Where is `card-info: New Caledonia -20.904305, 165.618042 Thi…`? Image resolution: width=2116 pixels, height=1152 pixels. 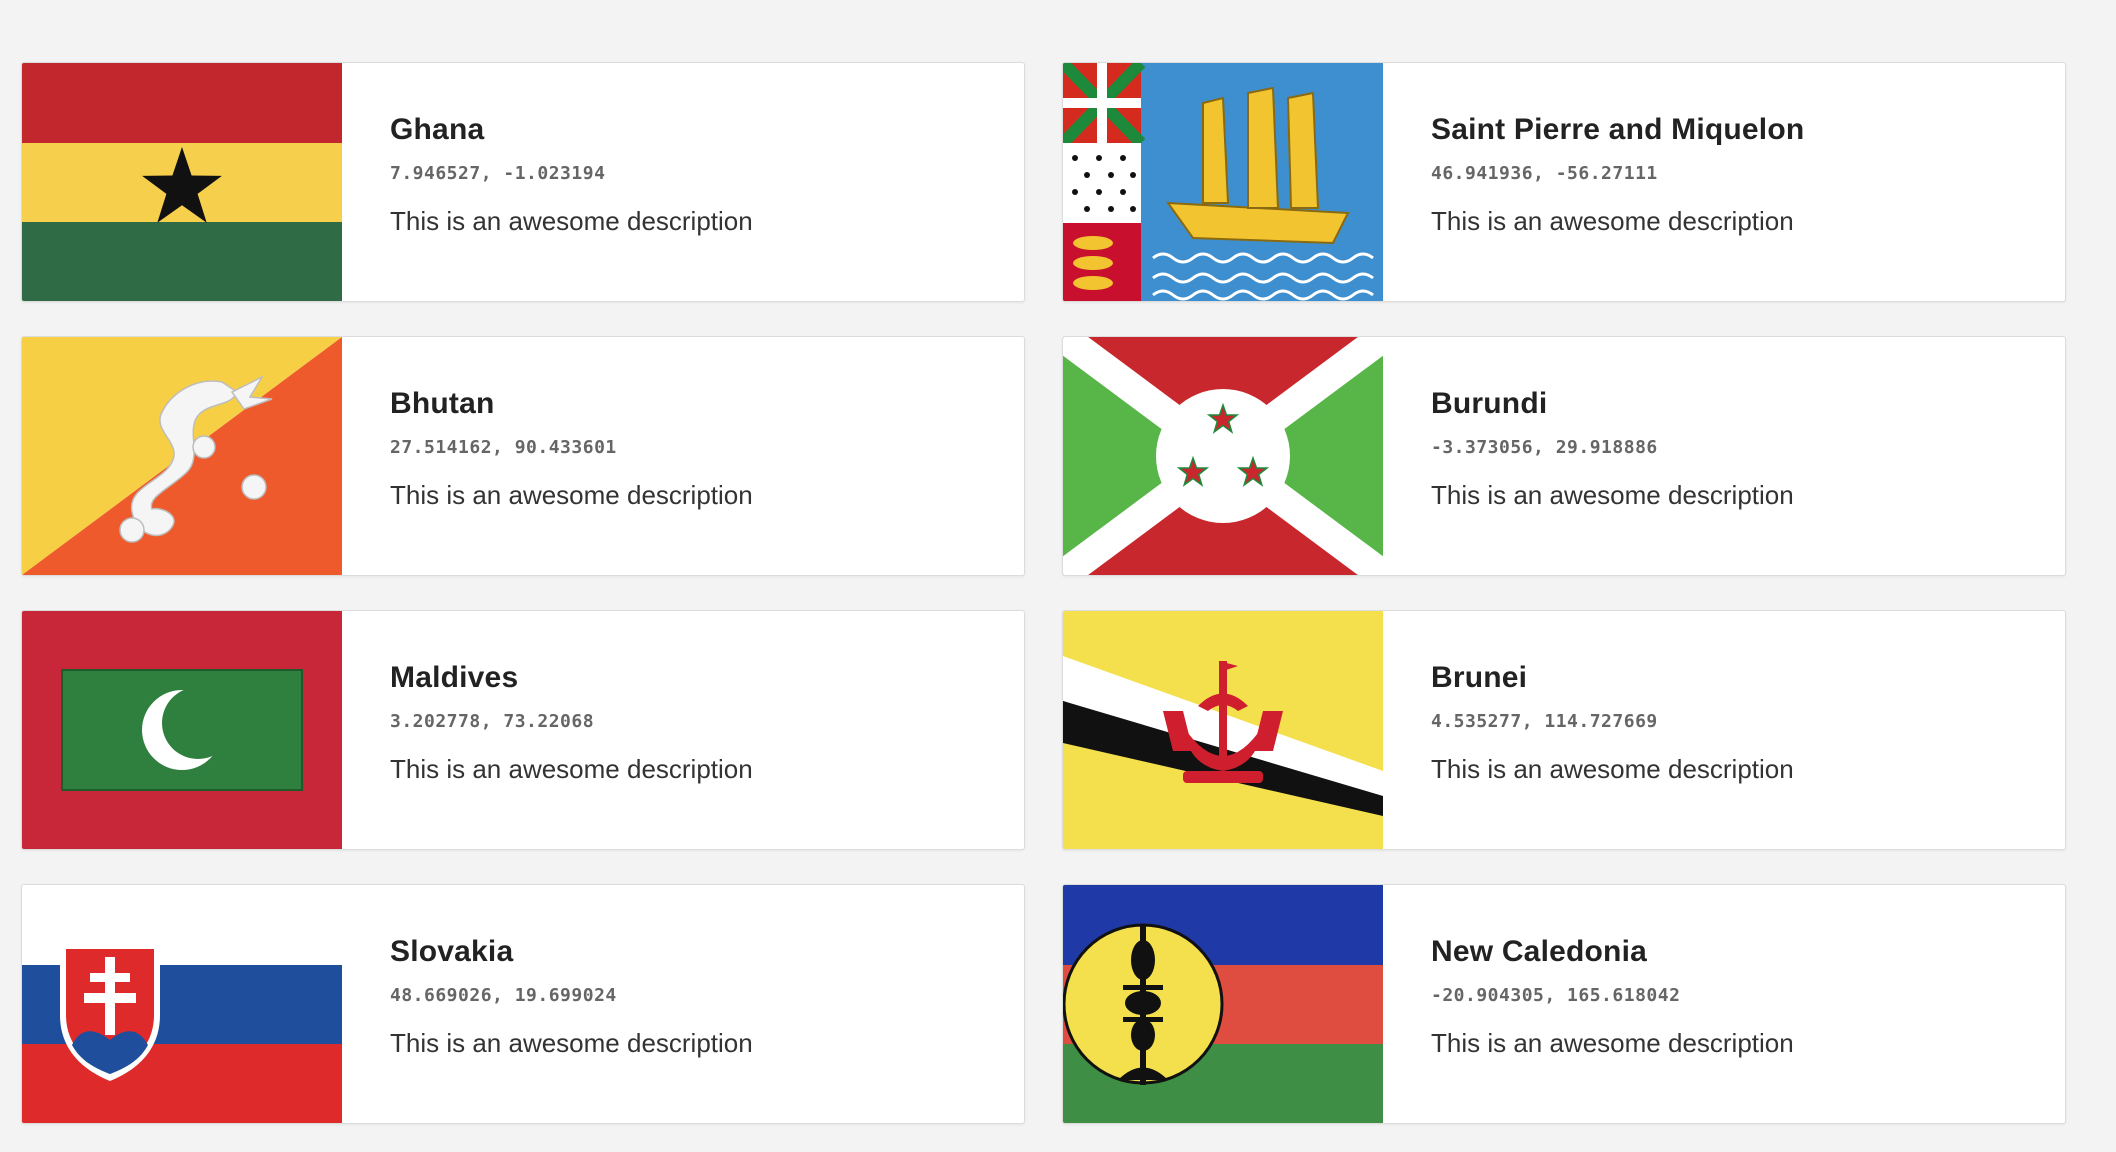
card-info: New Caledonia -20.904305, 165.618042 Thi… is located at coordinates (1588, 1004).